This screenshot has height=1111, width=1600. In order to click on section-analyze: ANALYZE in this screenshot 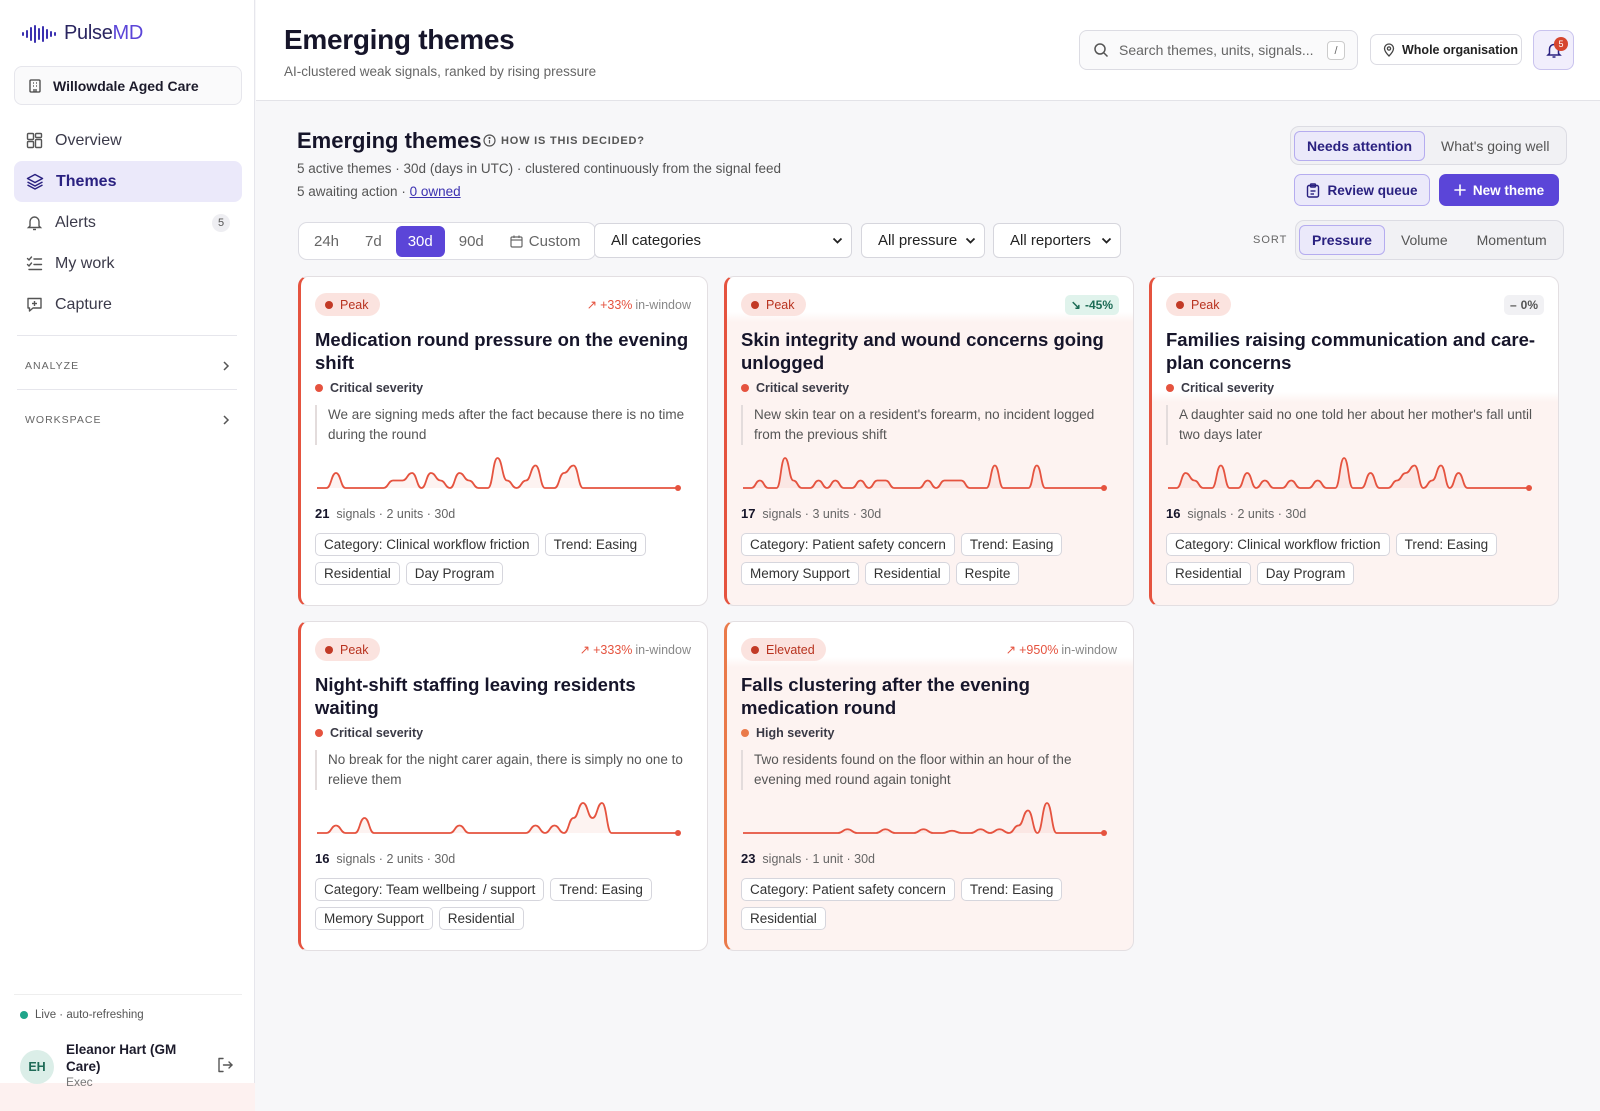, I will do `click(127, 366)`.